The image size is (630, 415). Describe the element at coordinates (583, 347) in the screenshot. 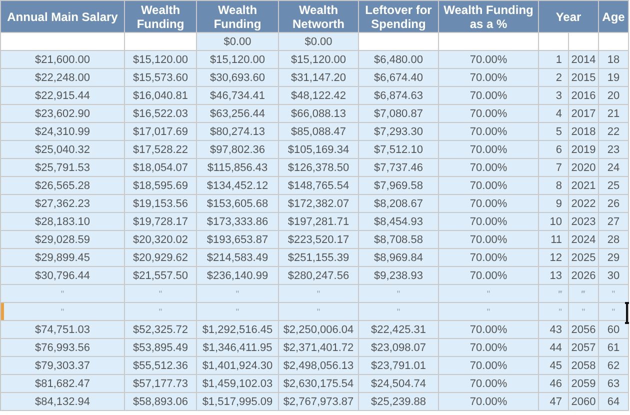

I see `table-cell: 2057` at that location.